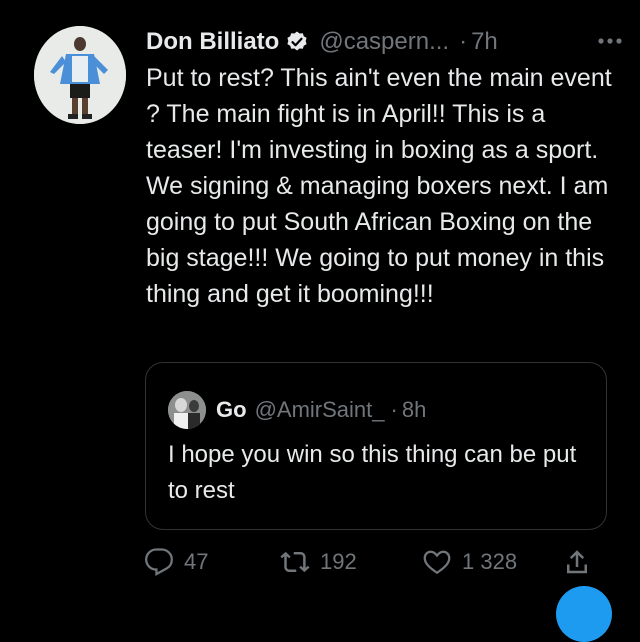  I want to click on tweet-timestamp: 7h, so click(484, 42).